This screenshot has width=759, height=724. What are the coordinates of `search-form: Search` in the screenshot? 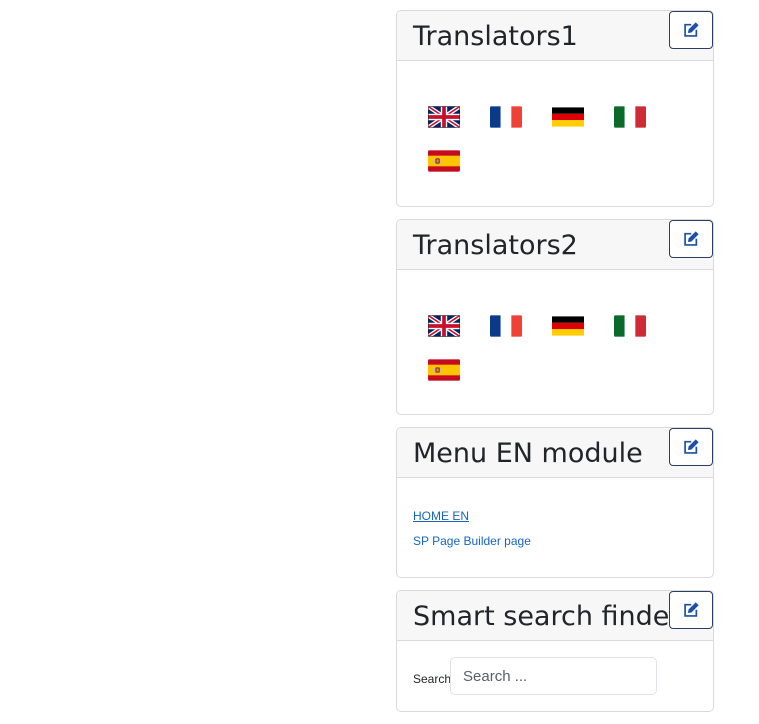 It's located at (555, 668).